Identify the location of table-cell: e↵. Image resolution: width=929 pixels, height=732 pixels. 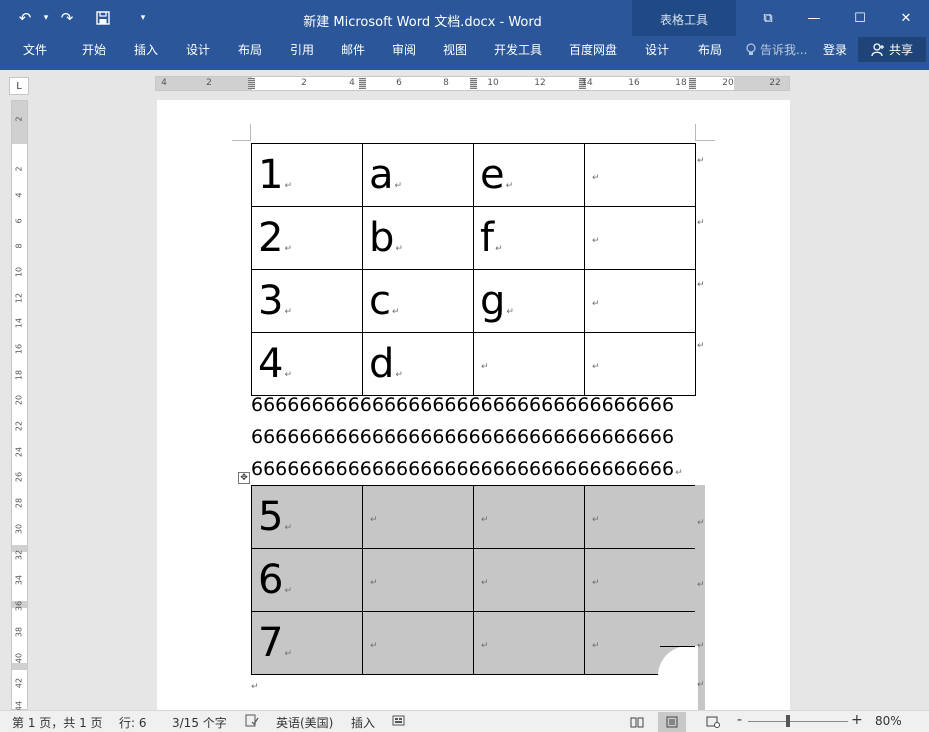
(529, 175).